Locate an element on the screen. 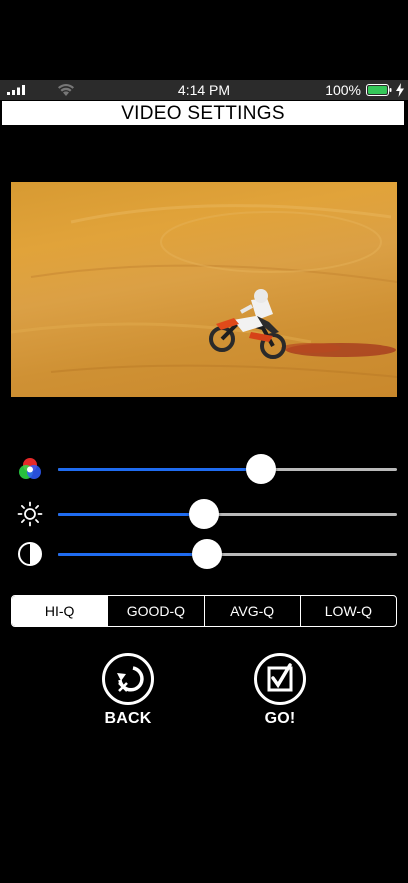  quality-option-hi-q: HI-Q is located at coordinates (60, 611).